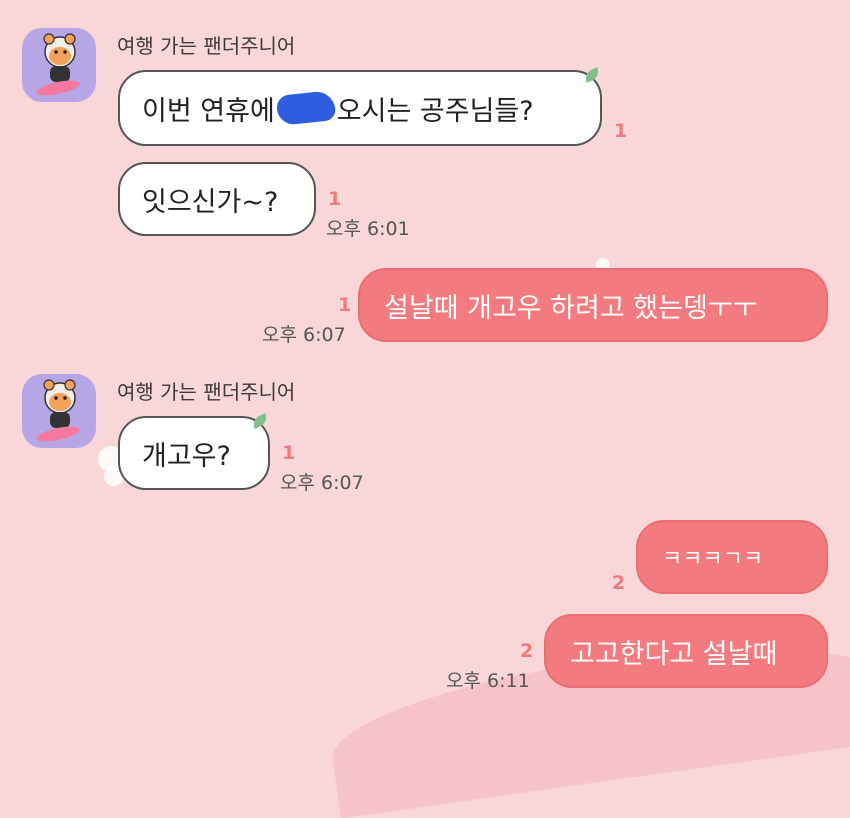  I want to click on message-text: 이번 연휴에, so click(208, 111).